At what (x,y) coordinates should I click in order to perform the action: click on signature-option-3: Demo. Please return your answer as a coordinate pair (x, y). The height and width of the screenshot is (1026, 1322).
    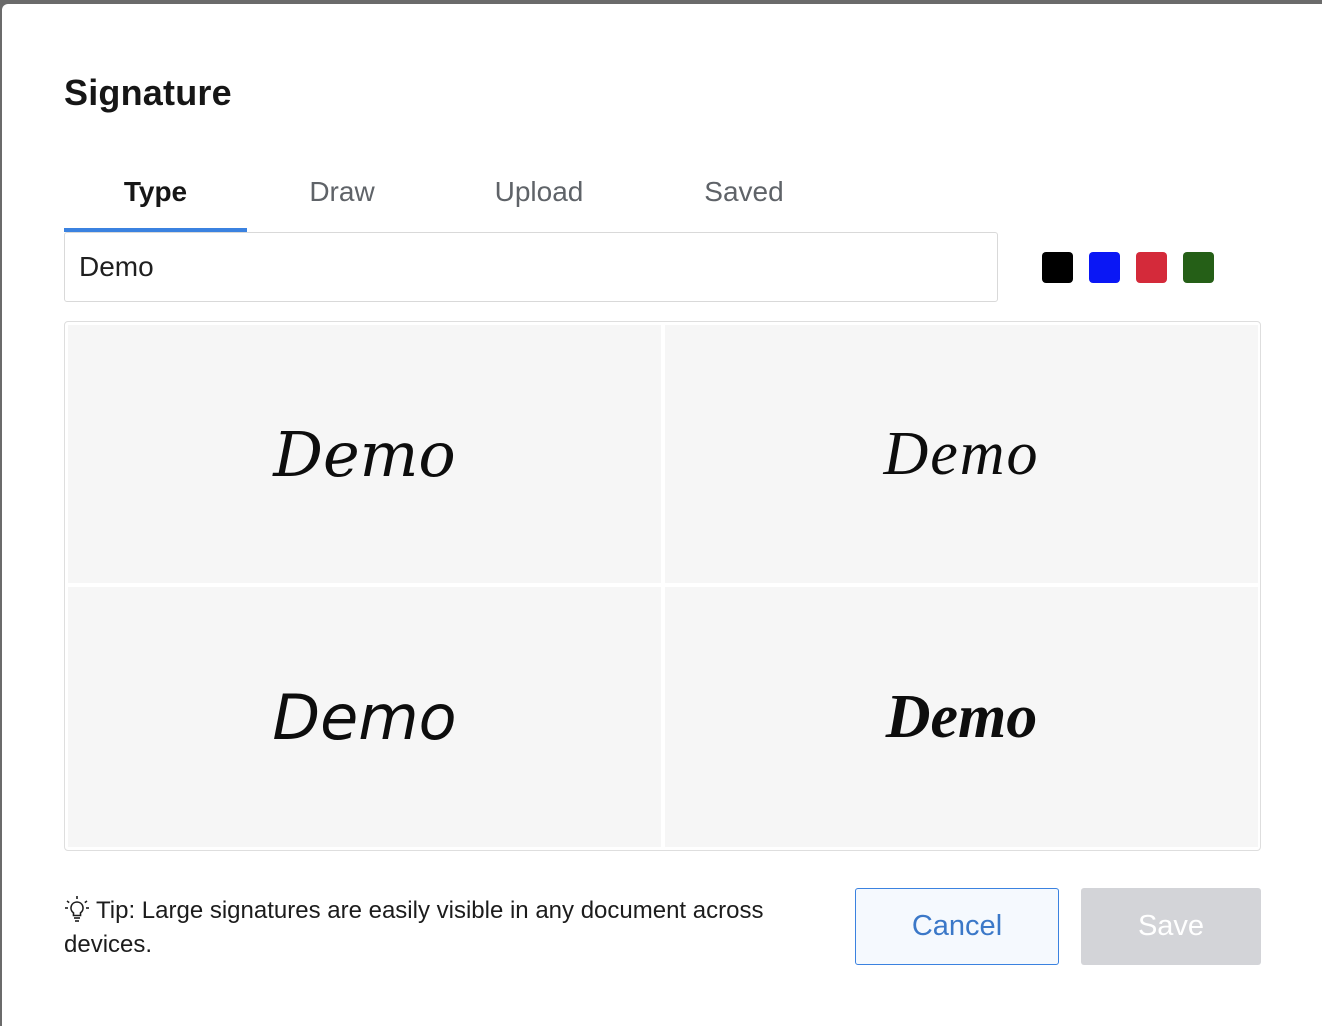
    Looking at the image, I should click on (364, 717).